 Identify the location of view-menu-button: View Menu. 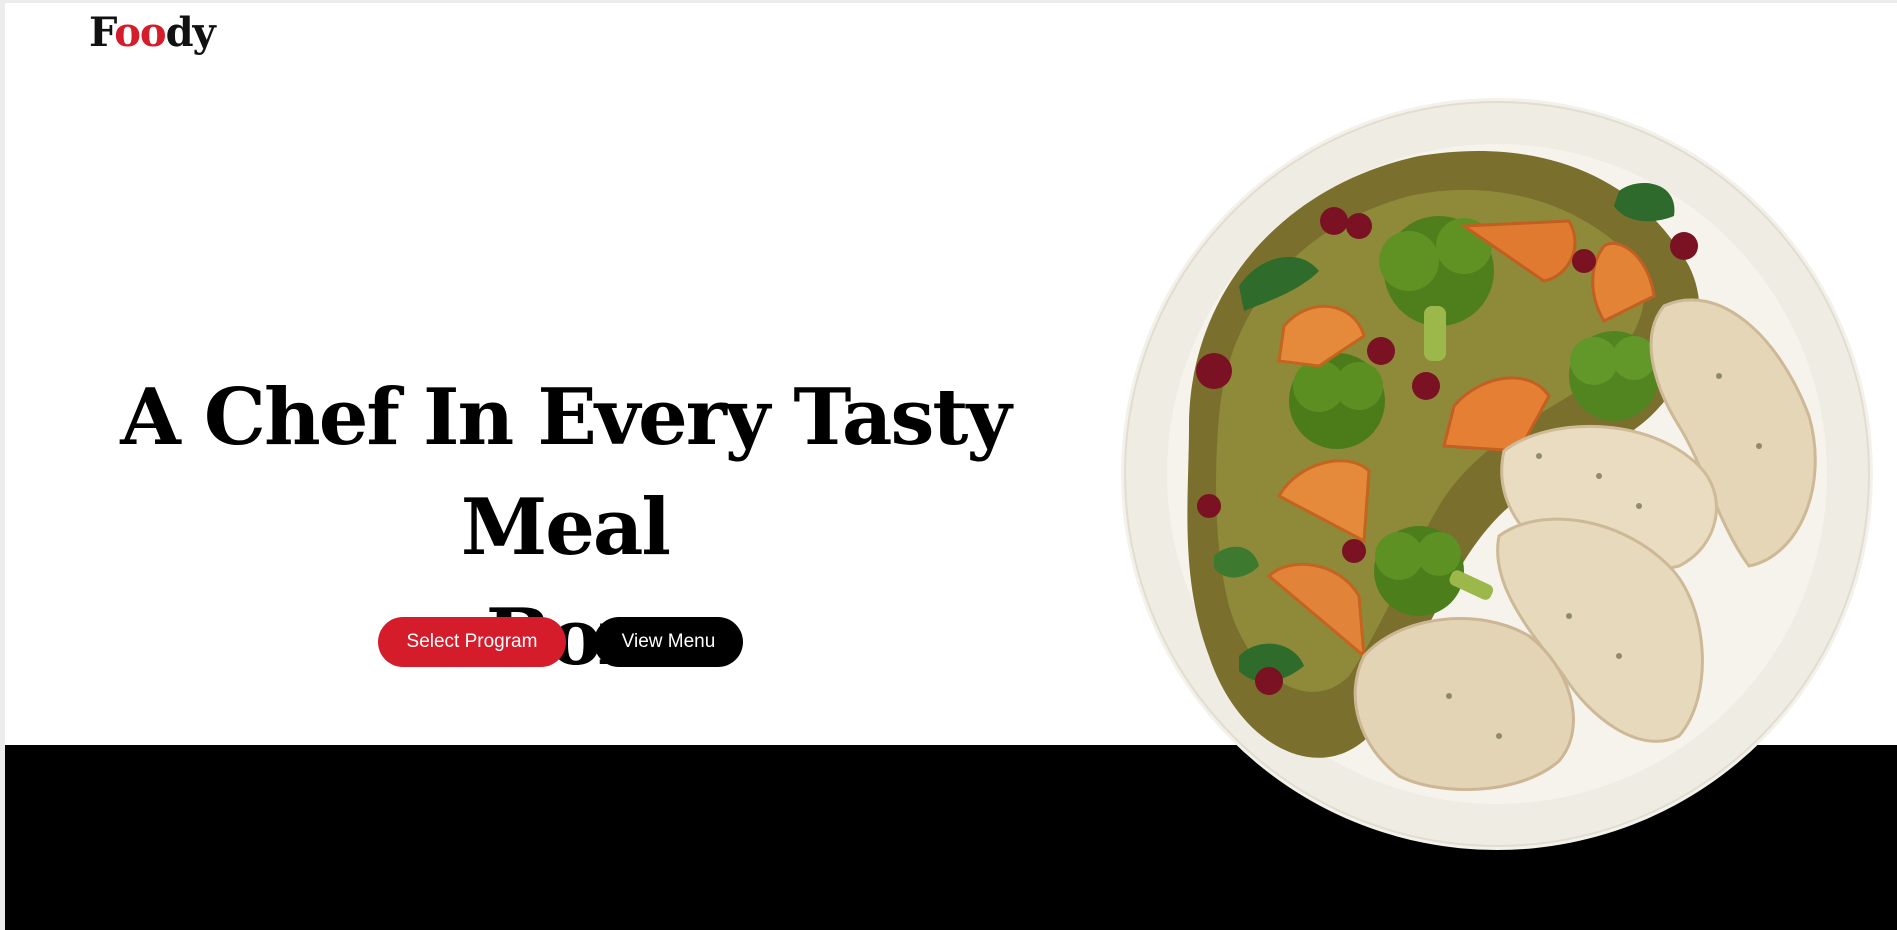
(668, 642).